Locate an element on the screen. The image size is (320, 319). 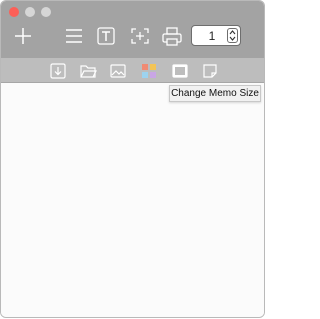
download-icon is located at coordinates (58, 71).